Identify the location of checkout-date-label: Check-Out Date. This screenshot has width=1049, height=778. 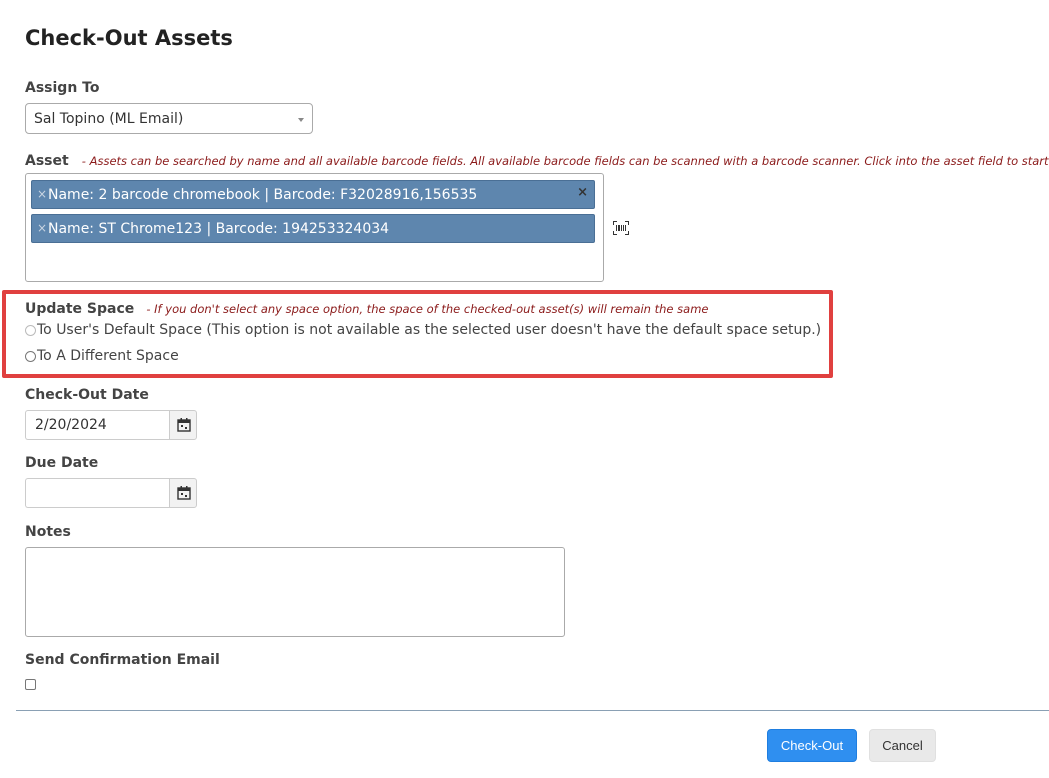
(87, 395).